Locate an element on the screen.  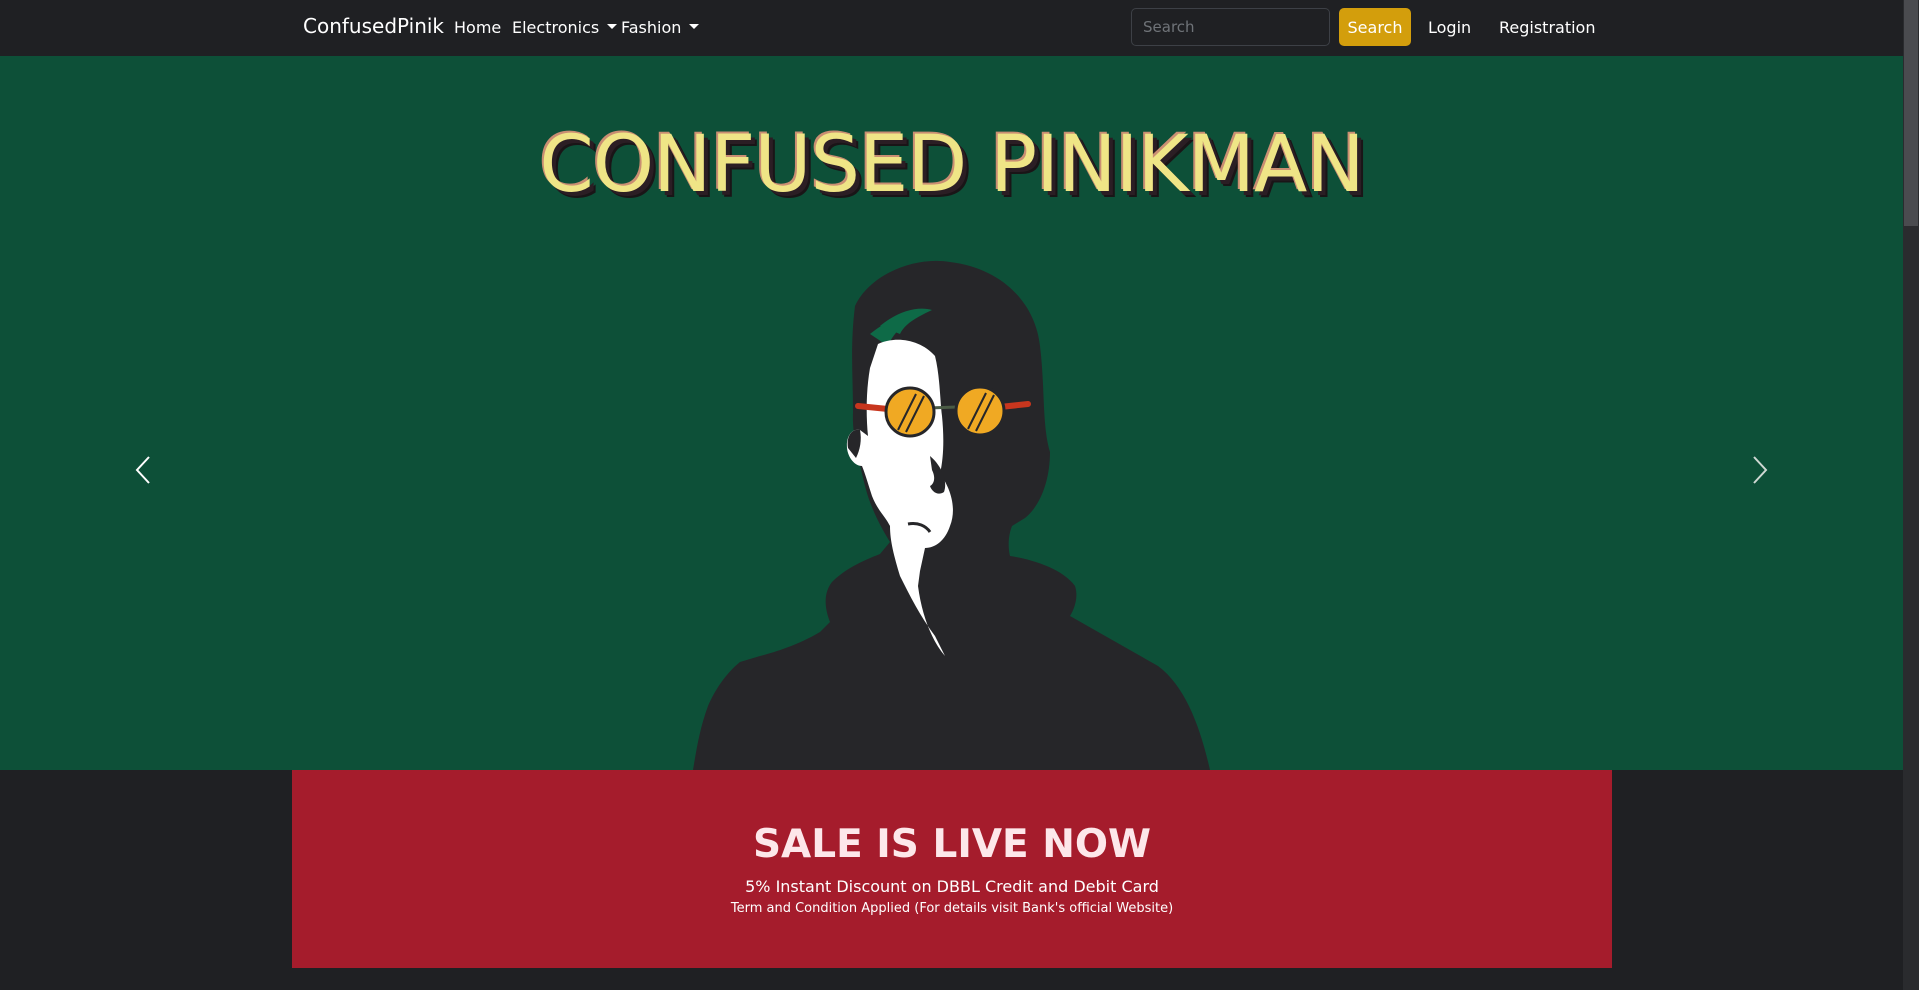
carousel-next-button is located at coordinates (1760, 470).